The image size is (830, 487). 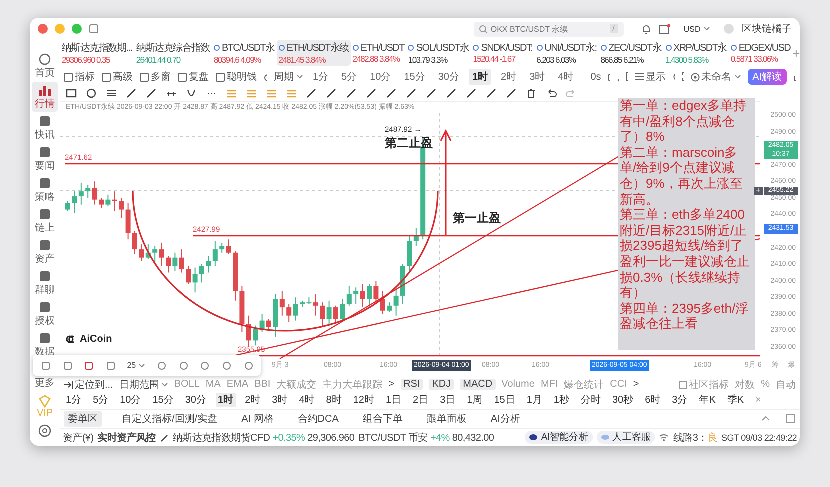 I want to click on panel-tab: 合约DCA, so click(x=318, y=418).